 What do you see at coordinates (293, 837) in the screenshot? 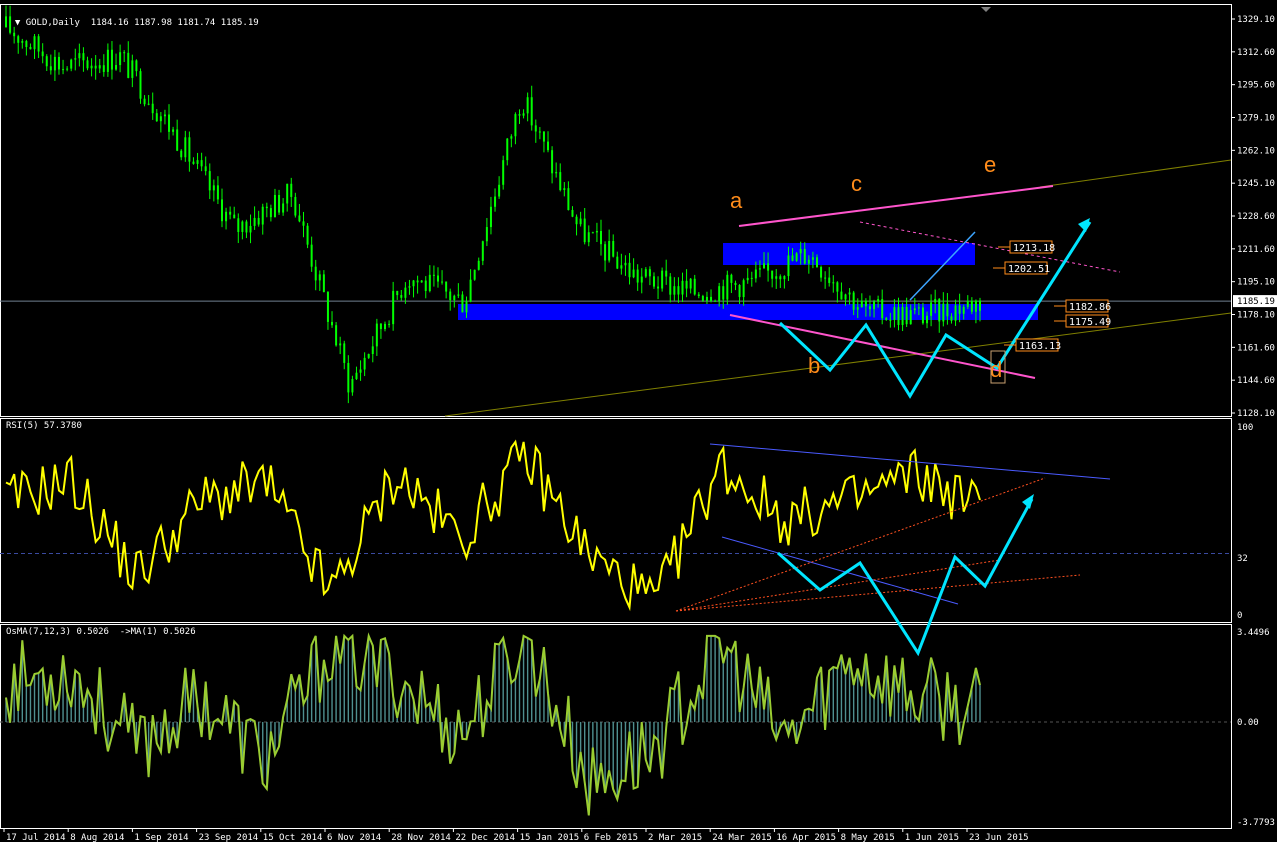
I see `date-tick-label: 15 Oct 2014` at bounding box center [293, 837].